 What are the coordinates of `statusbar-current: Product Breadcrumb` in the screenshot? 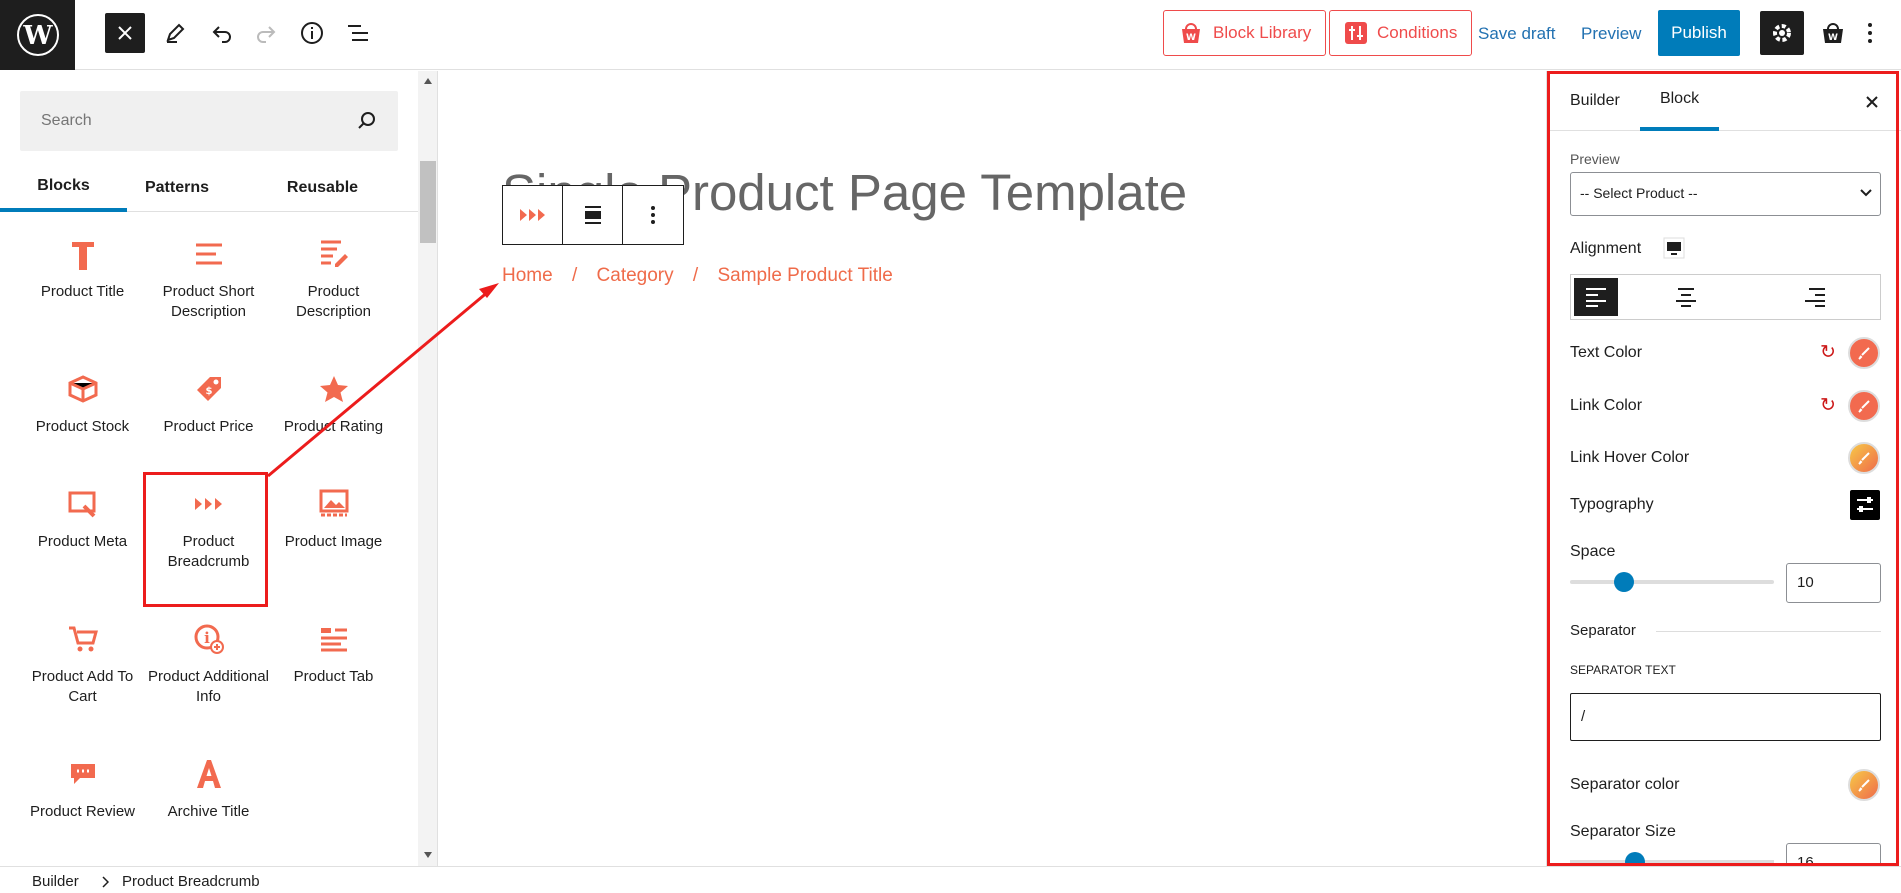 It's located at (191, 881).